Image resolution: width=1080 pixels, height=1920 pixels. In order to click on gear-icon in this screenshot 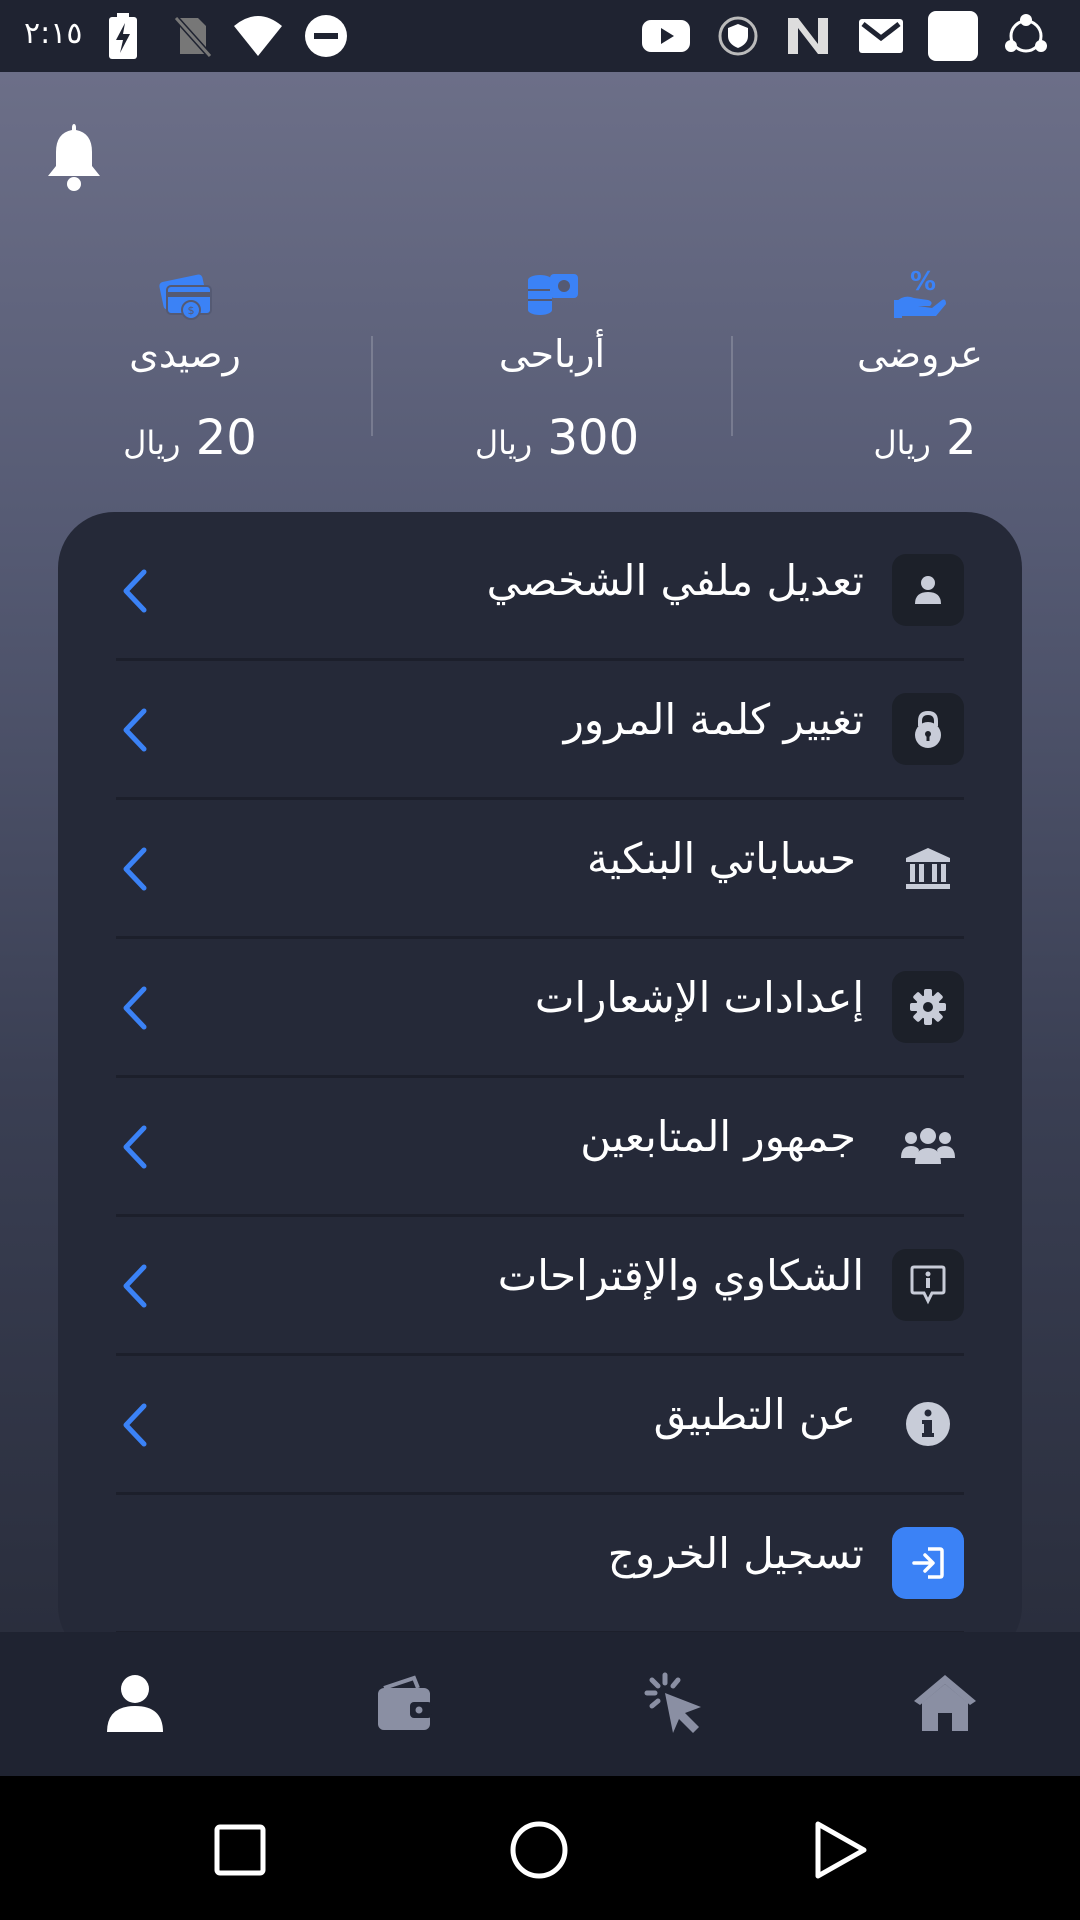, I will do `click(928, 1007)`.